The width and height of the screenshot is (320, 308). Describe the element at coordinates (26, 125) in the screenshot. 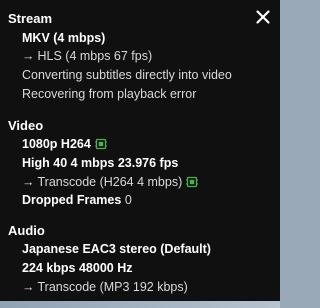

I see `video-section-title: Video` at that location.